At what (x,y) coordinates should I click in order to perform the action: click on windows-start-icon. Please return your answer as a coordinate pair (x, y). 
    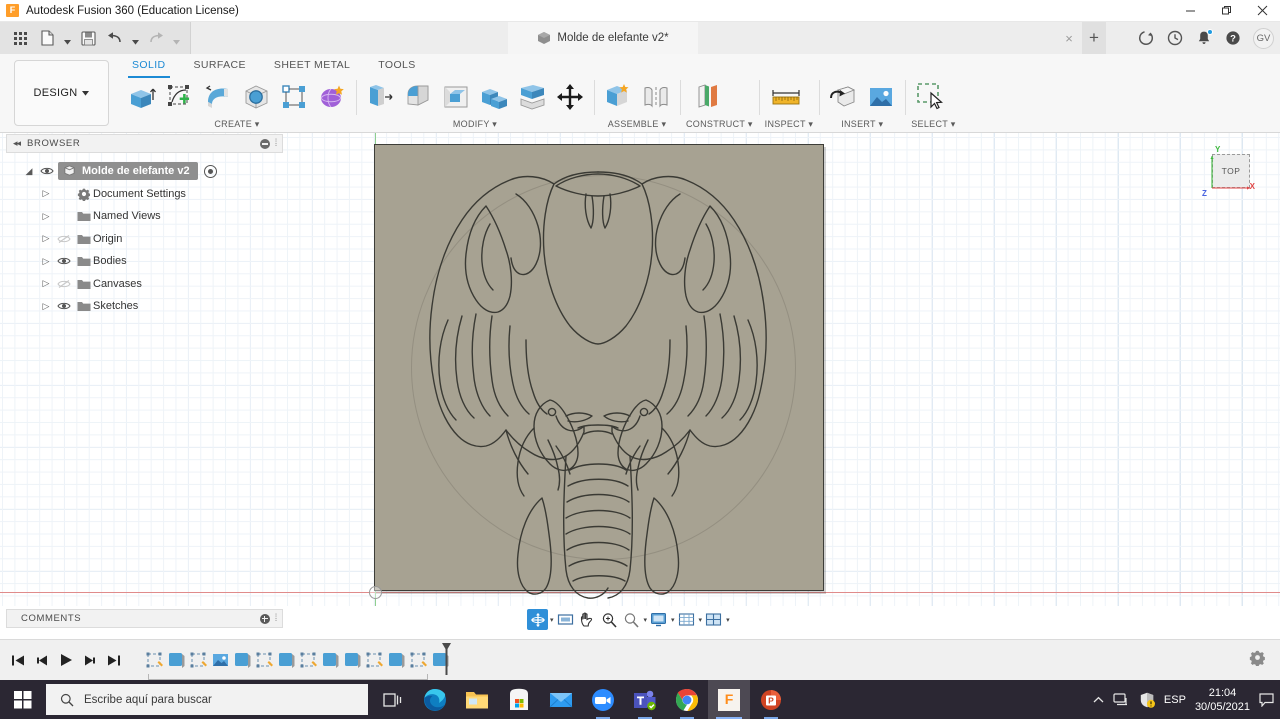
    Looking at the image, I should click on (23, 699).